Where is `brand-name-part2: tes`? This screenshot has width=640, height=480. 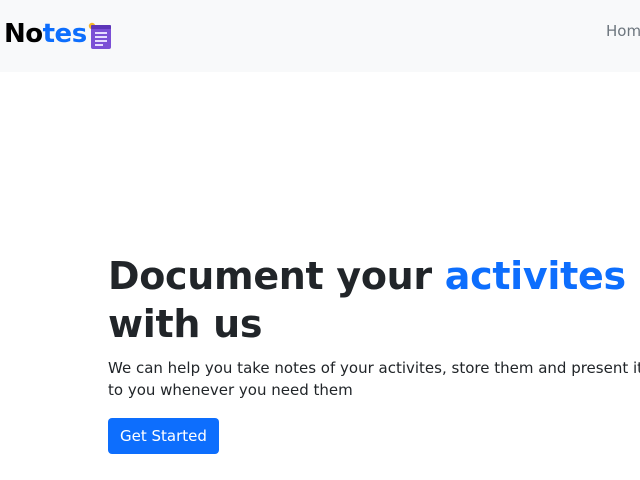
brand-name-part2: tes is located at coordinates (65, 34).